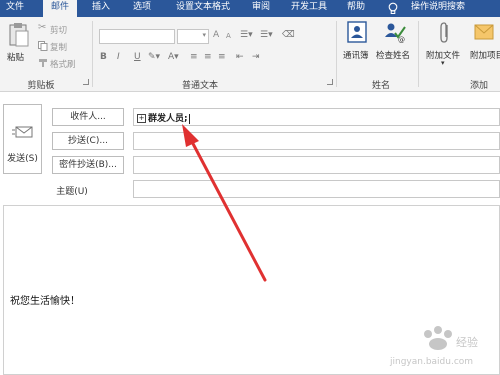 The height and width of the screenshot is (375, 500). What do you see at coordinates (173, 57) in the screenshot?
I see `font-color-button: A▾` at bounding box center [173, 57].